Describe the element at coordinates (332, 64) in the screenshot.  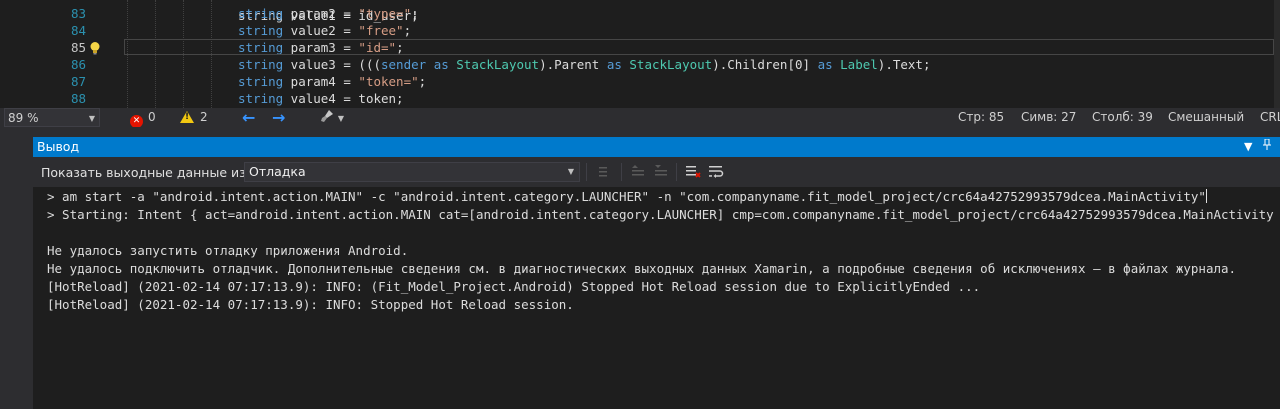
I see `code-token: value3 = (((` at that location.